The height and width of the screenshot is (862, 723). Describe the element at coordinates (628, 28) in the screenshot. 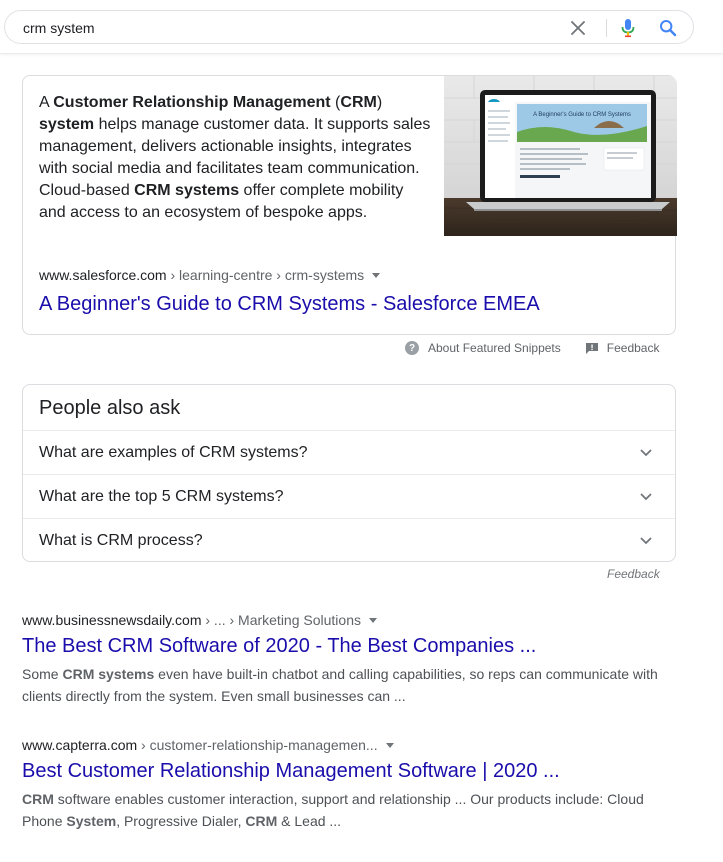

I see `mic-icon` at that location.